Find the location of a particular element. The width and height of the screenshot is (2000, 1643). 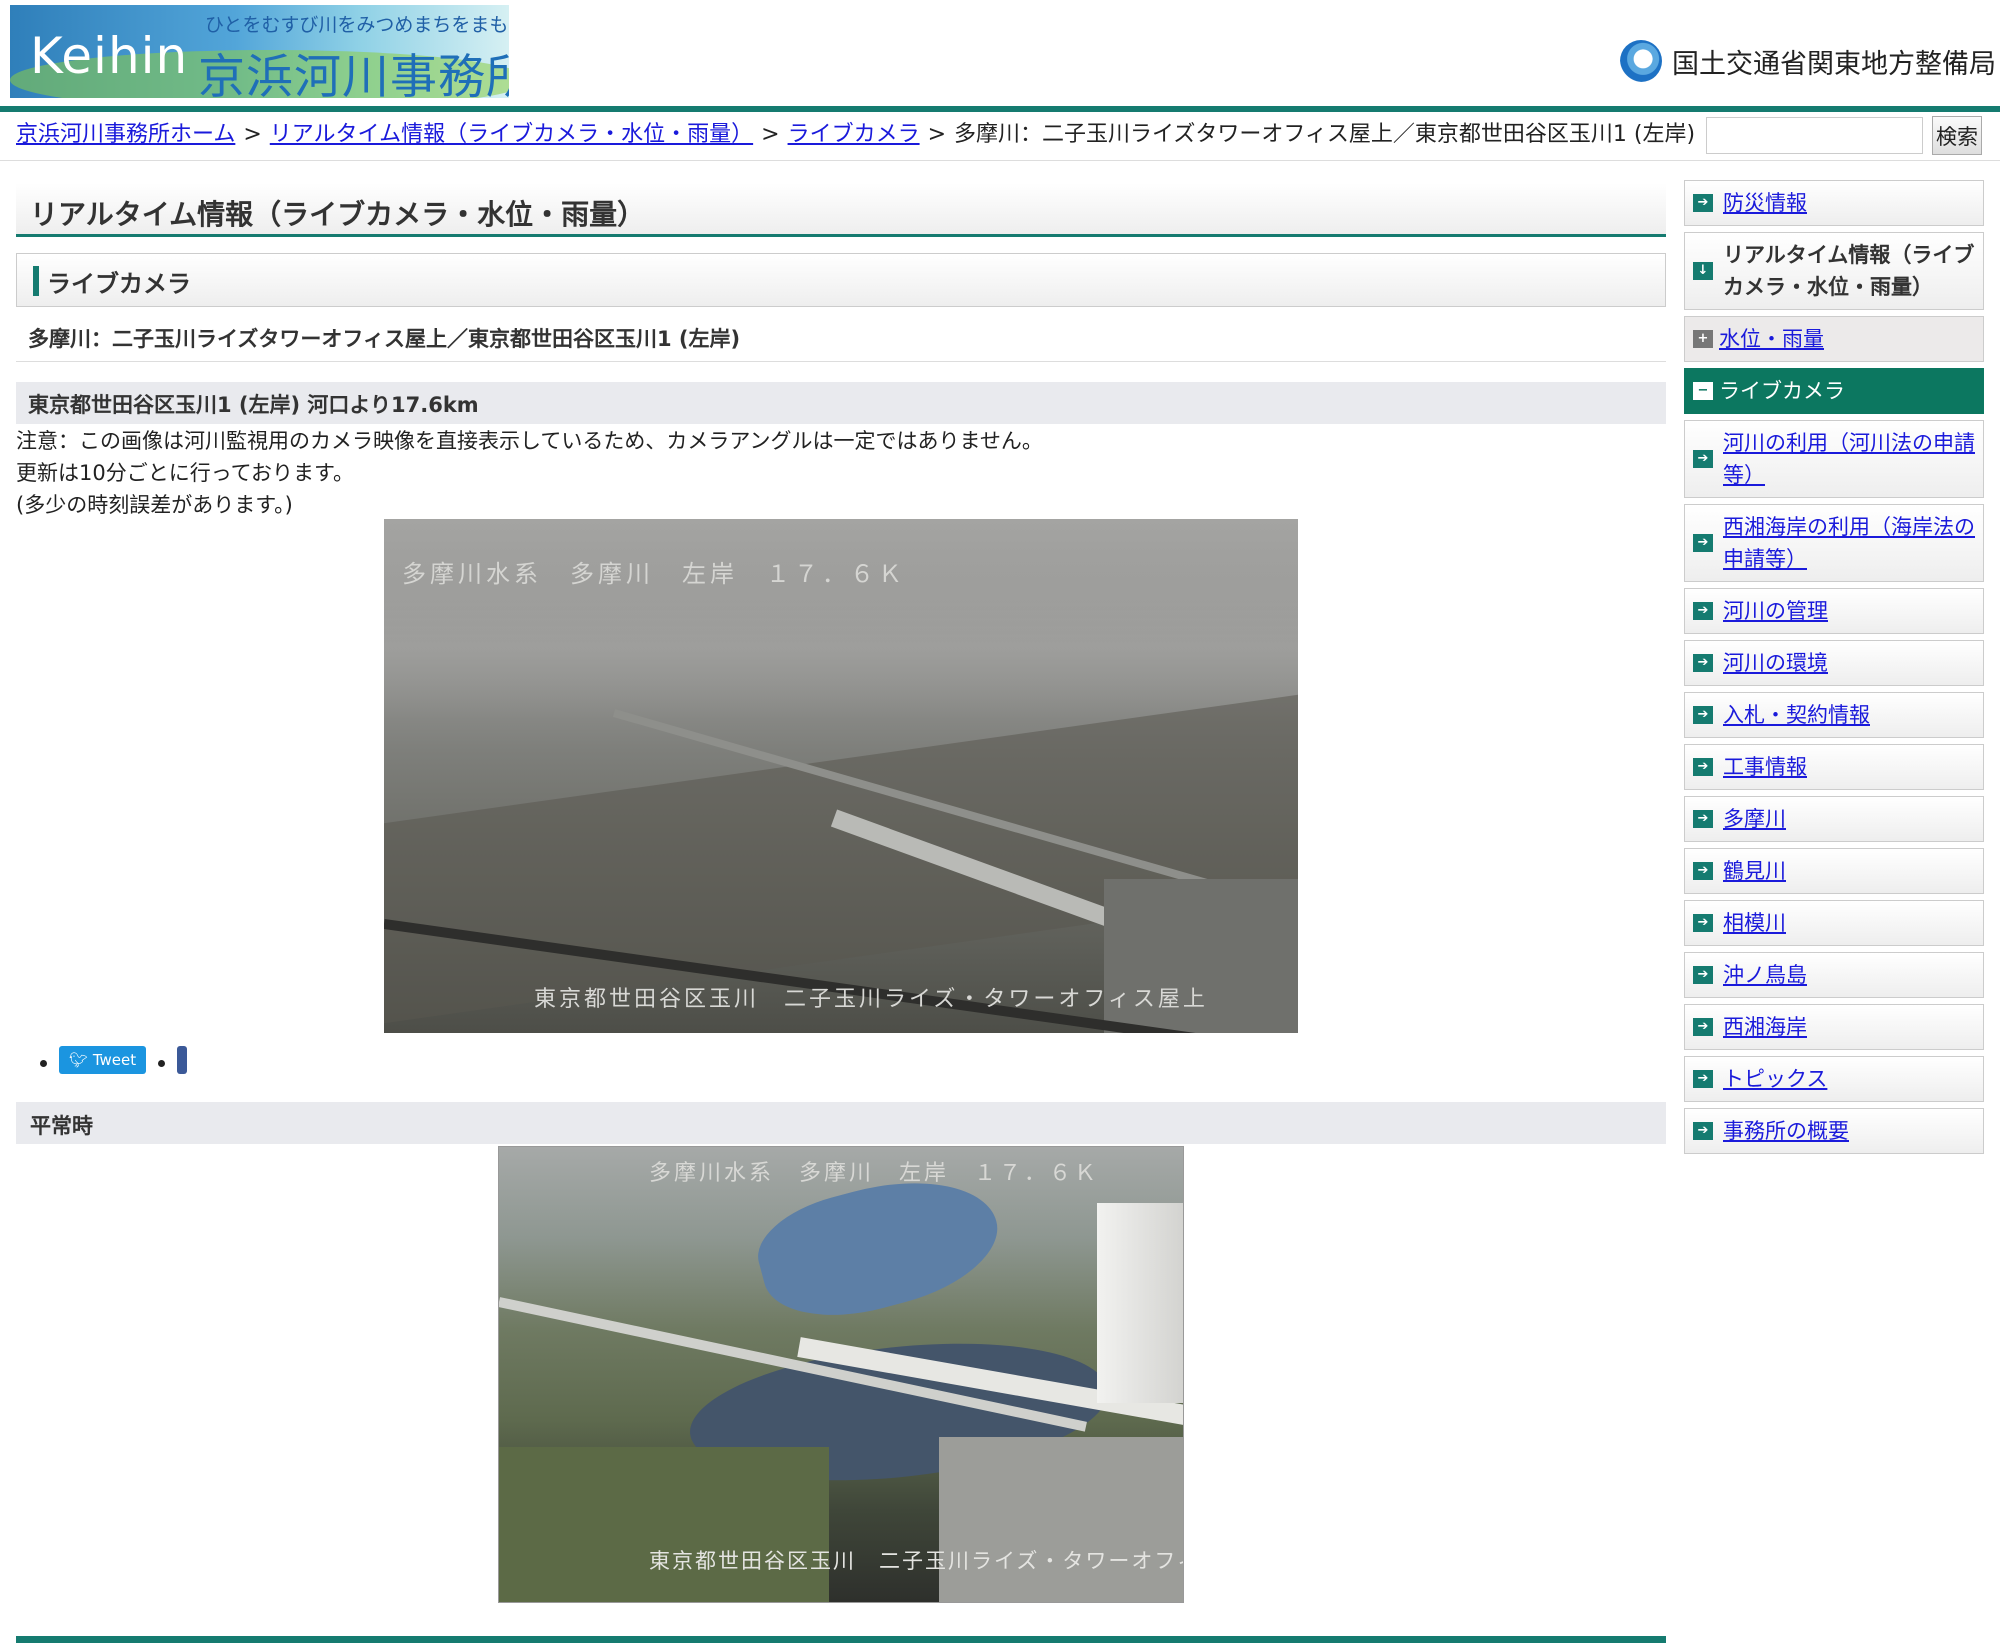

sidebar-item-label: 沖ノ鳥島 is located at coordinates (1765, 975).